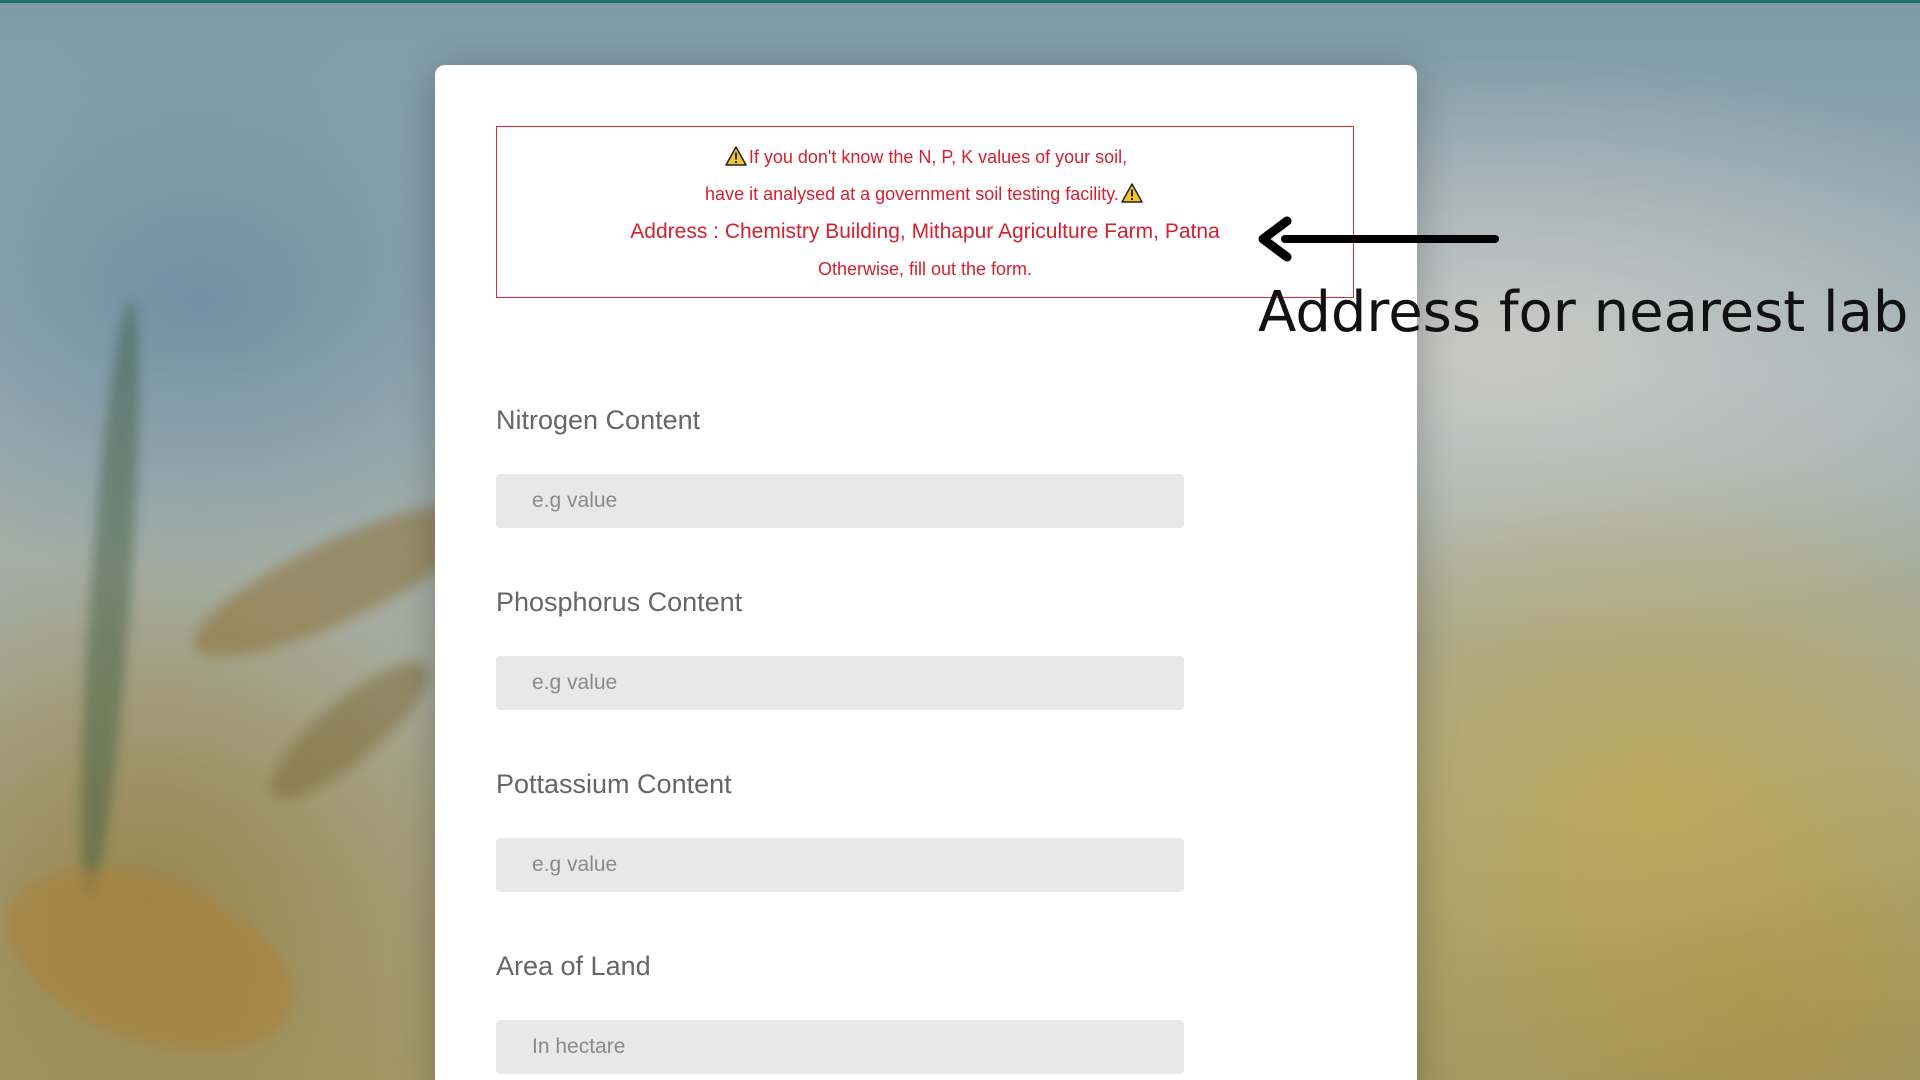 The height and width of the screenshot is (1080, 1920). What do you see at coordinates (925, 269) in the screenshot?
I see `notice-line-4: Otherwise, fill out the form.` at bounding box center [925, 269].